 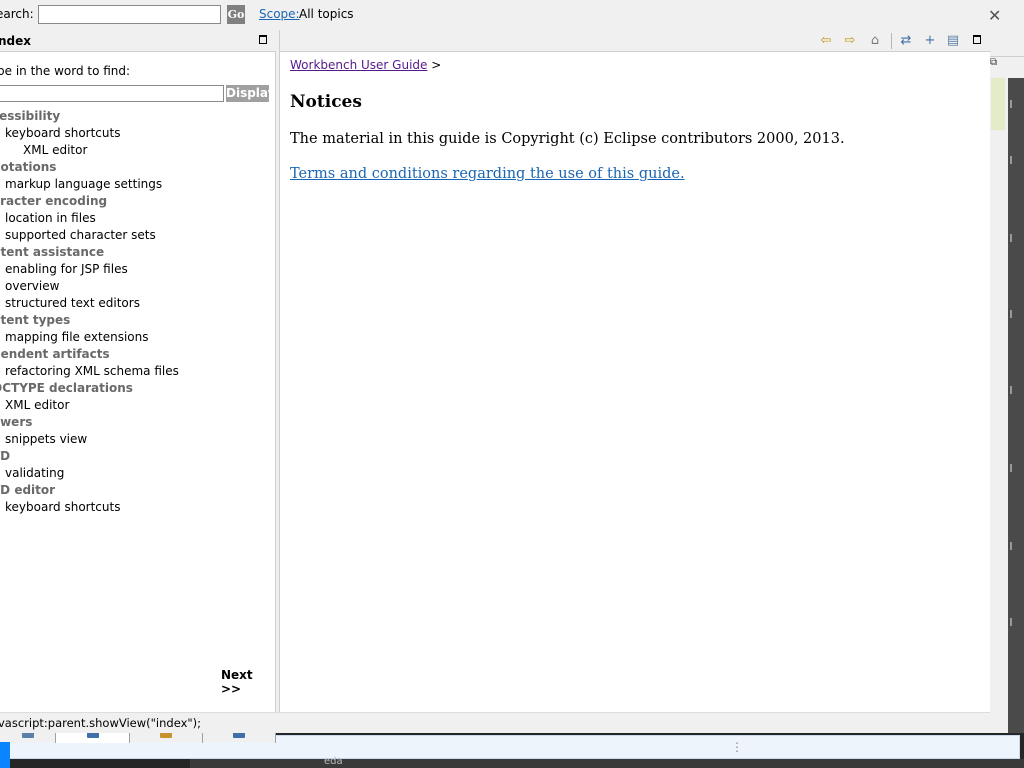 I want to click on status-bar: vascript:parent.showView("index");, so click(x=495, y=722).